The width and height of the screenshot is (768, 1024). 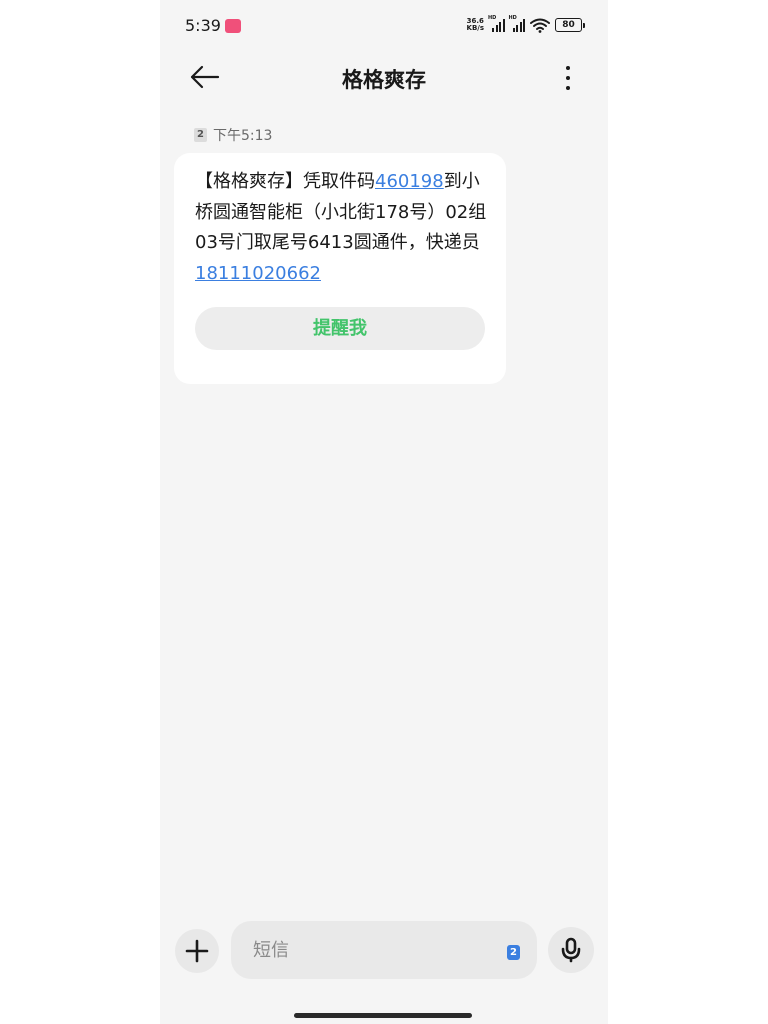 I want to click on status-icons: 36.6 KB/s HD HD 80, so click(x=526, y=24).